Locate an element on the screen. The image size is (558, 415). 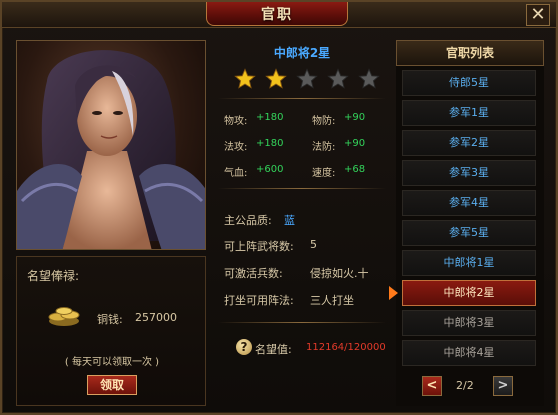
receive-button: 领取 is located at coordinates (112, 385).